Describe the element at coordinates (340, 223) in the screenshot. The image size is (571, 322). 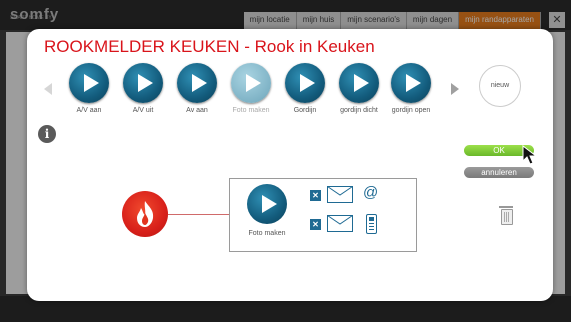
I see `sms-envelope-icon` at that location.